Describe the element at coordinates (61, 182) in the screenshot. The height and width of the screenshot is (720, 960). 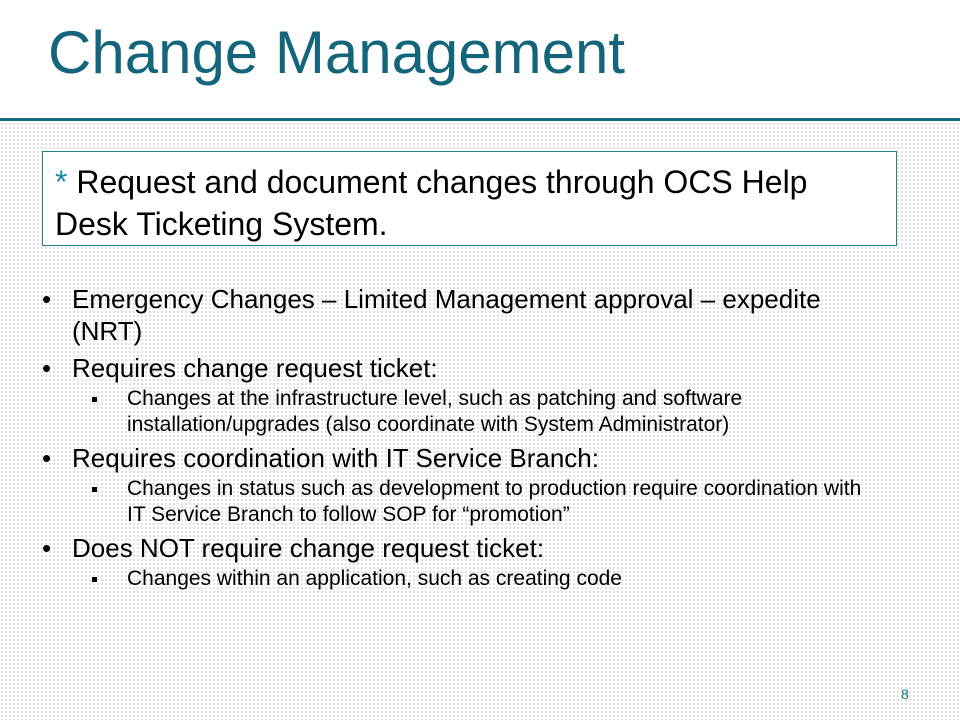
I see `callout-star: *` at that location.